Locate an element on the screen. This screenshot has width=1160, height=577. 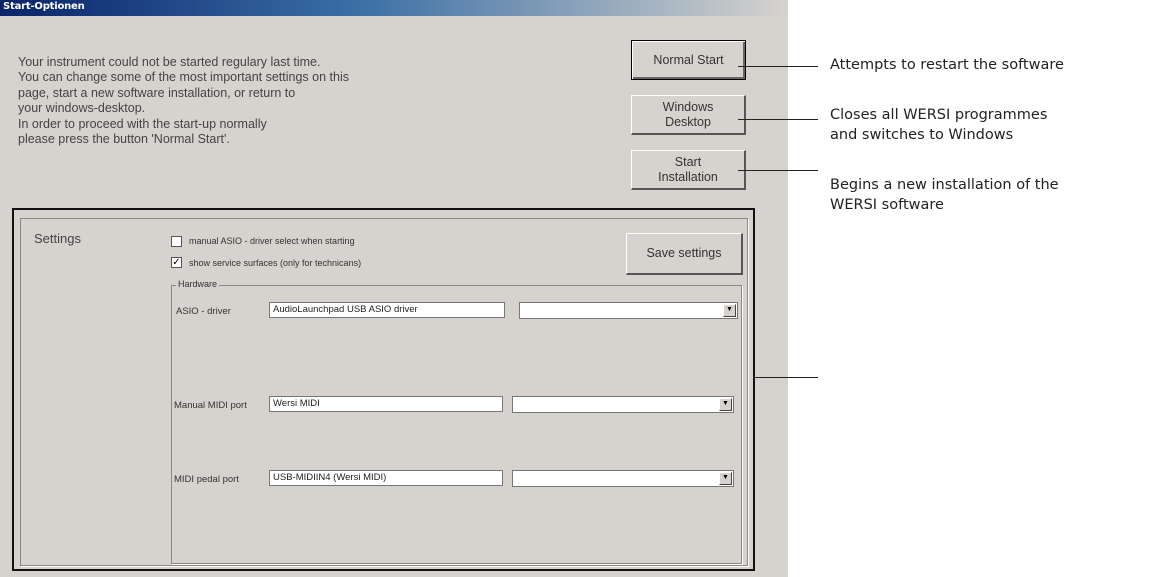
callout-line-start-installation is located at coordinates (778, 170).